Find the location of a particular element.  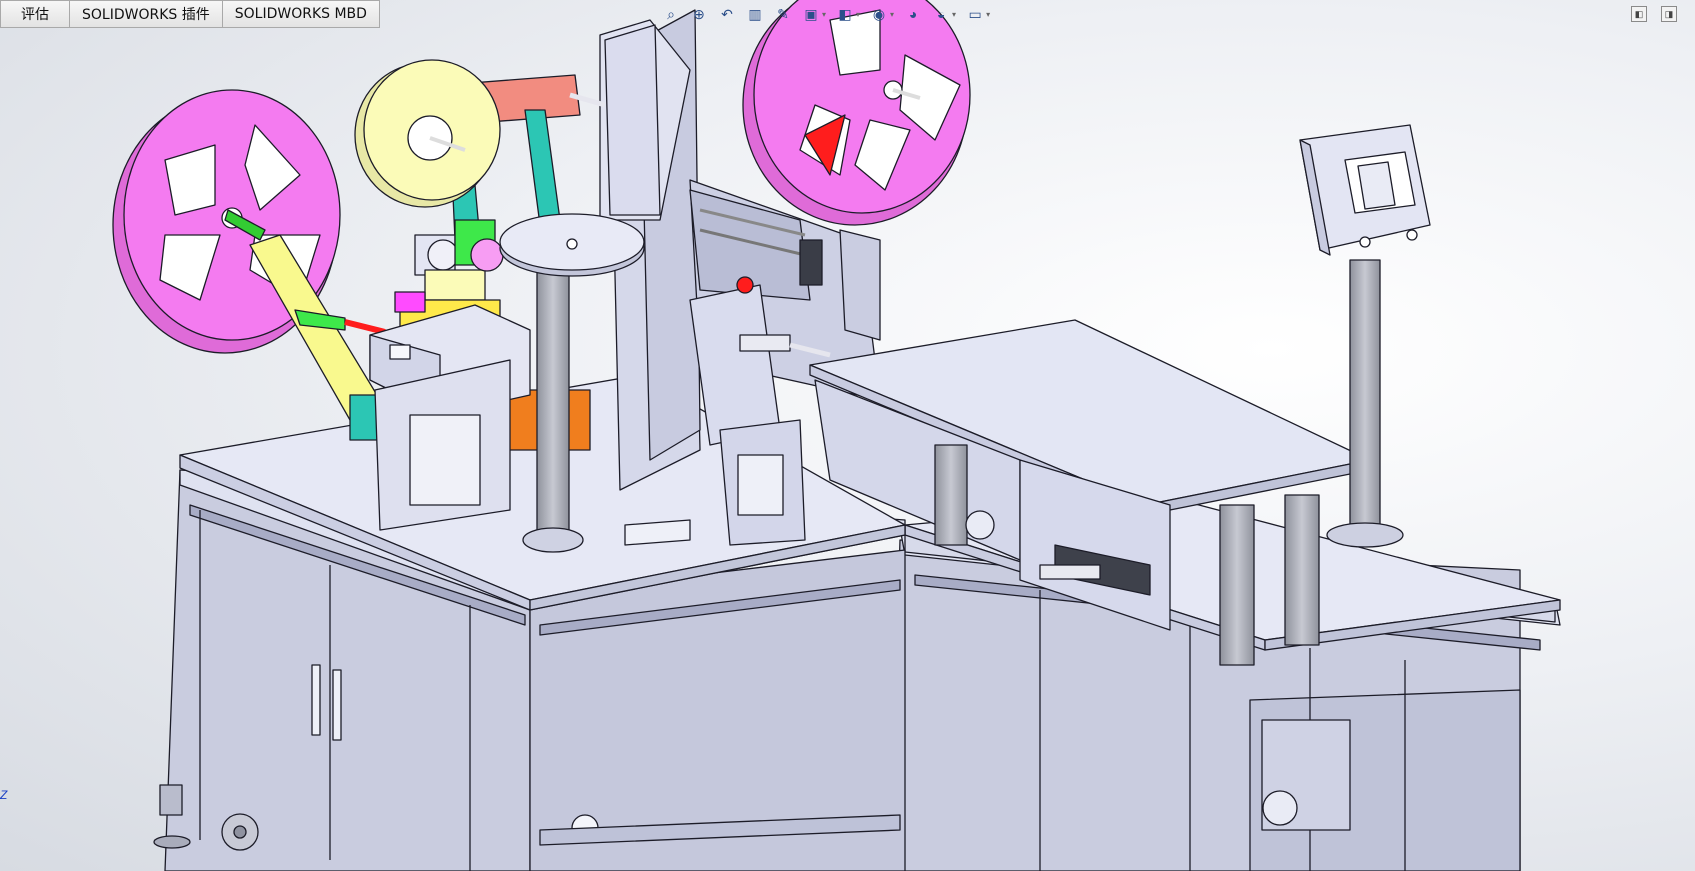

hide-show-icon: ◉ is located at coordinates (879, 14).